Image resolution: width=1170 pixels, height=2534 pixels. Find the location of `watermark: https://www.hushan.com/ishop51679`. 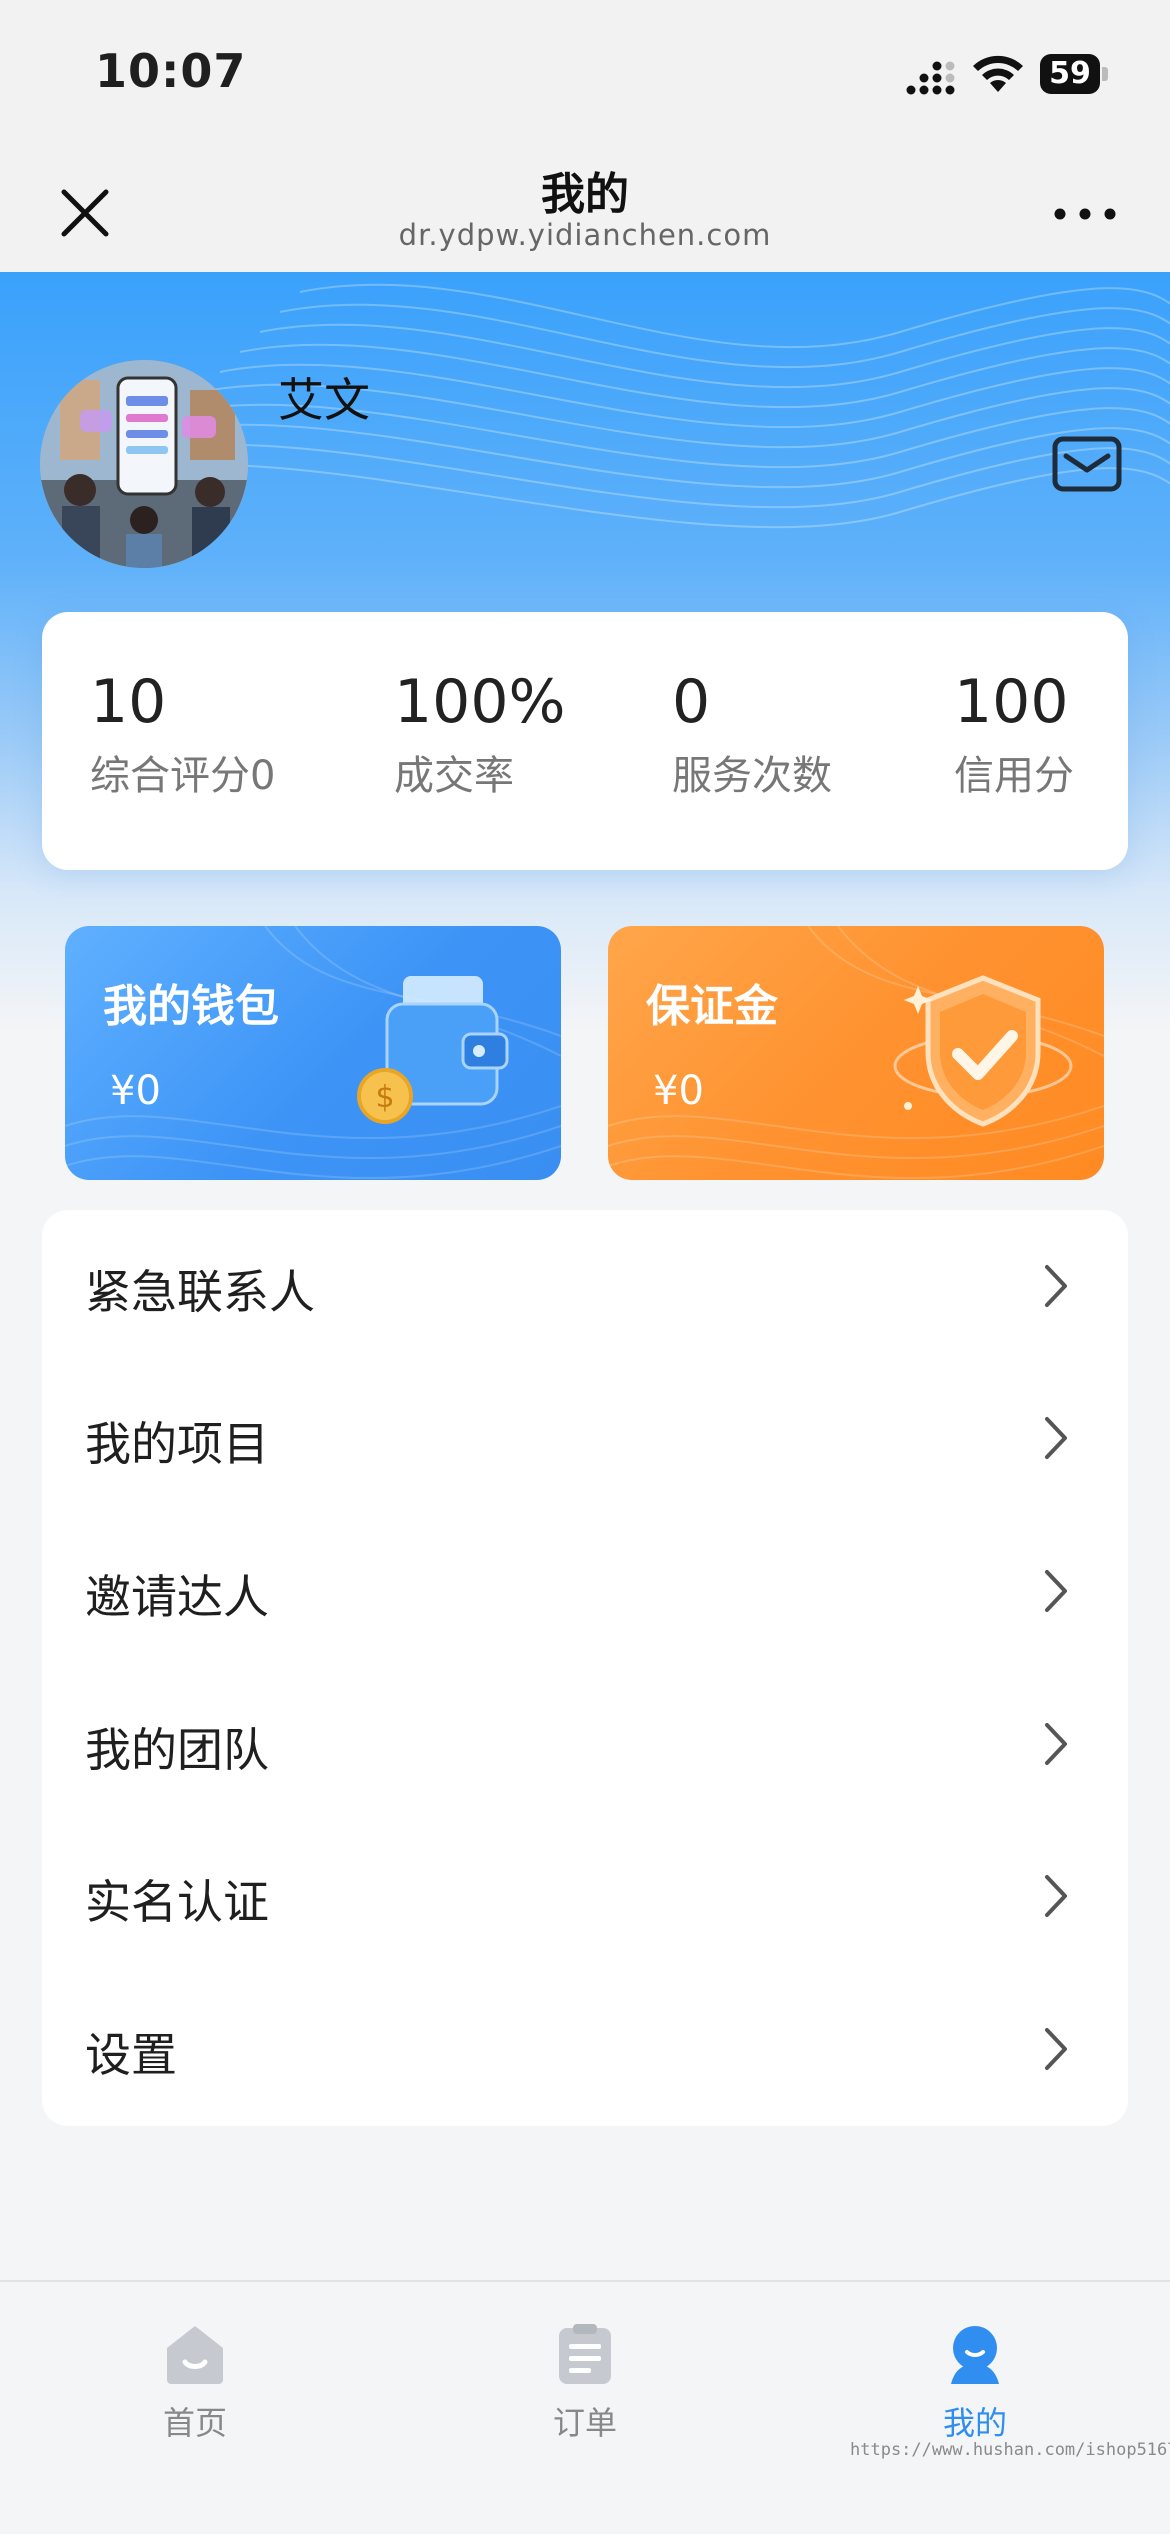

watermark: https://www.hushan.com/ishop51679 is located at coordinates (1010, 2450).